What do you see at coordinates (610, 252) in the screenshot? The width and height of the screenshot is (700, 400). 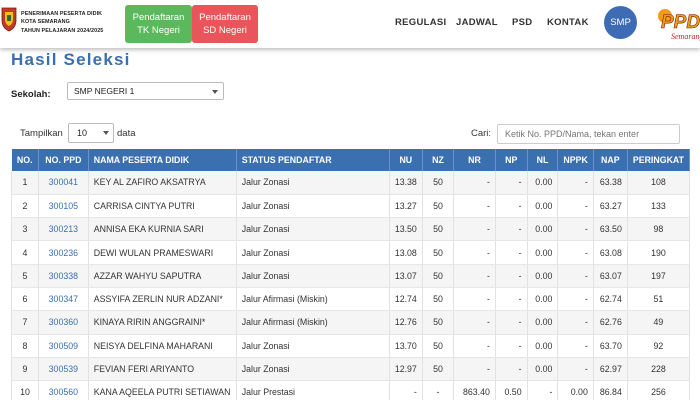 I see `cell-nap: 63.08` at bounding box center [610, 252].